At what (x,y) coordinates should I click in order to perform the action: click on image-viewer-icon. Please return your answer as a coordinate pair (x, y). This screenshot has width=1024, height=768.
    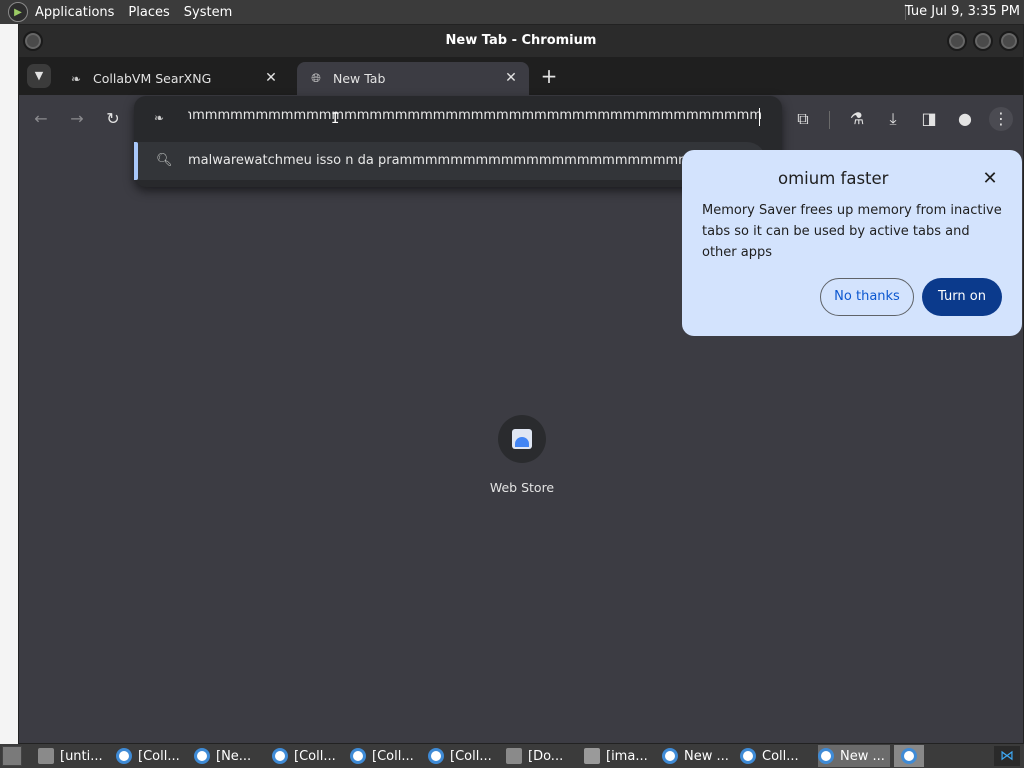
    Looking at the image, I should click on (592, 756).